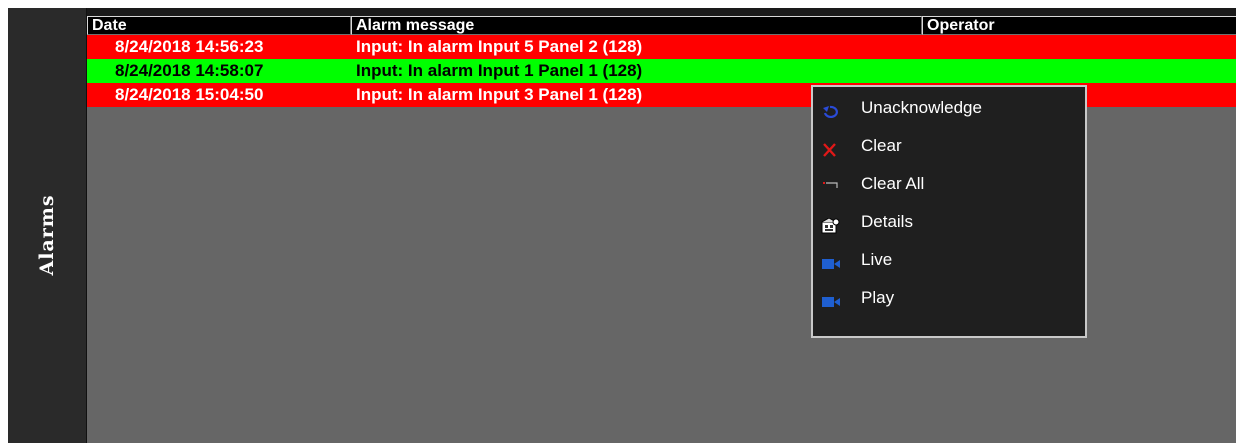  I want to click on menu-item-label: Clear, so click(881, 145).